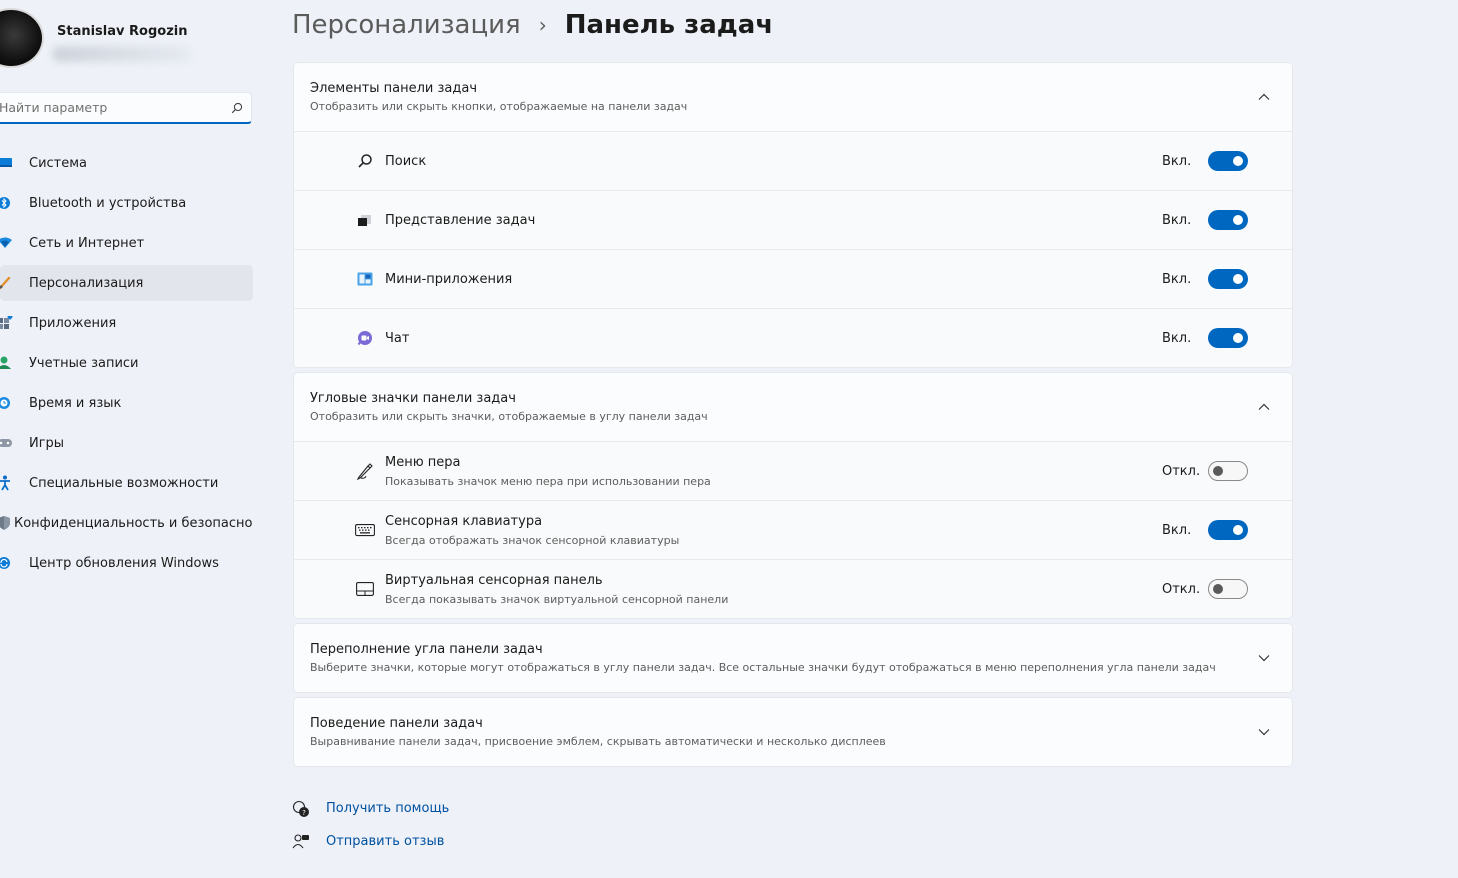  I want to click on help-icon: ?, so click(309, 809).